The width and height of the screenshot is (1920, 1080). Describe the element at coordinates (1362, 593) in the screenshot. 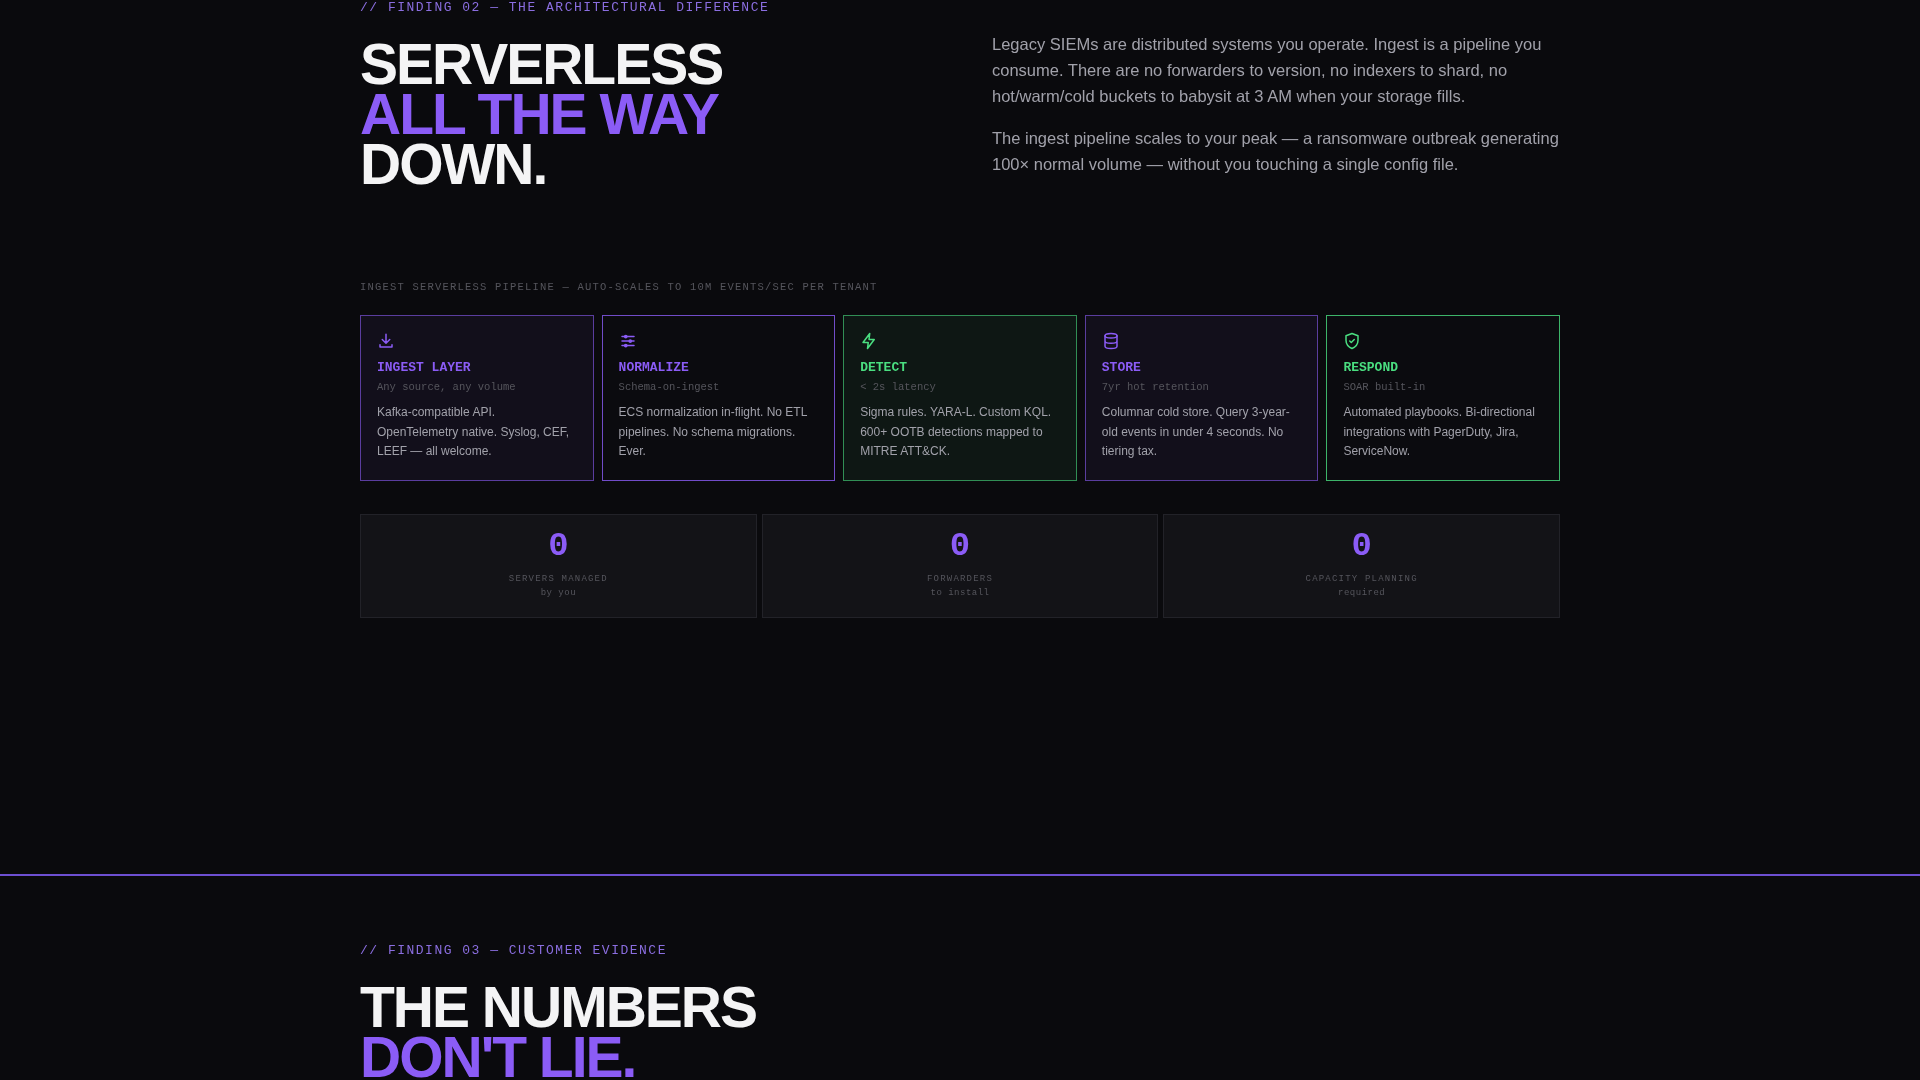

I see `stat-note: required` at that location.